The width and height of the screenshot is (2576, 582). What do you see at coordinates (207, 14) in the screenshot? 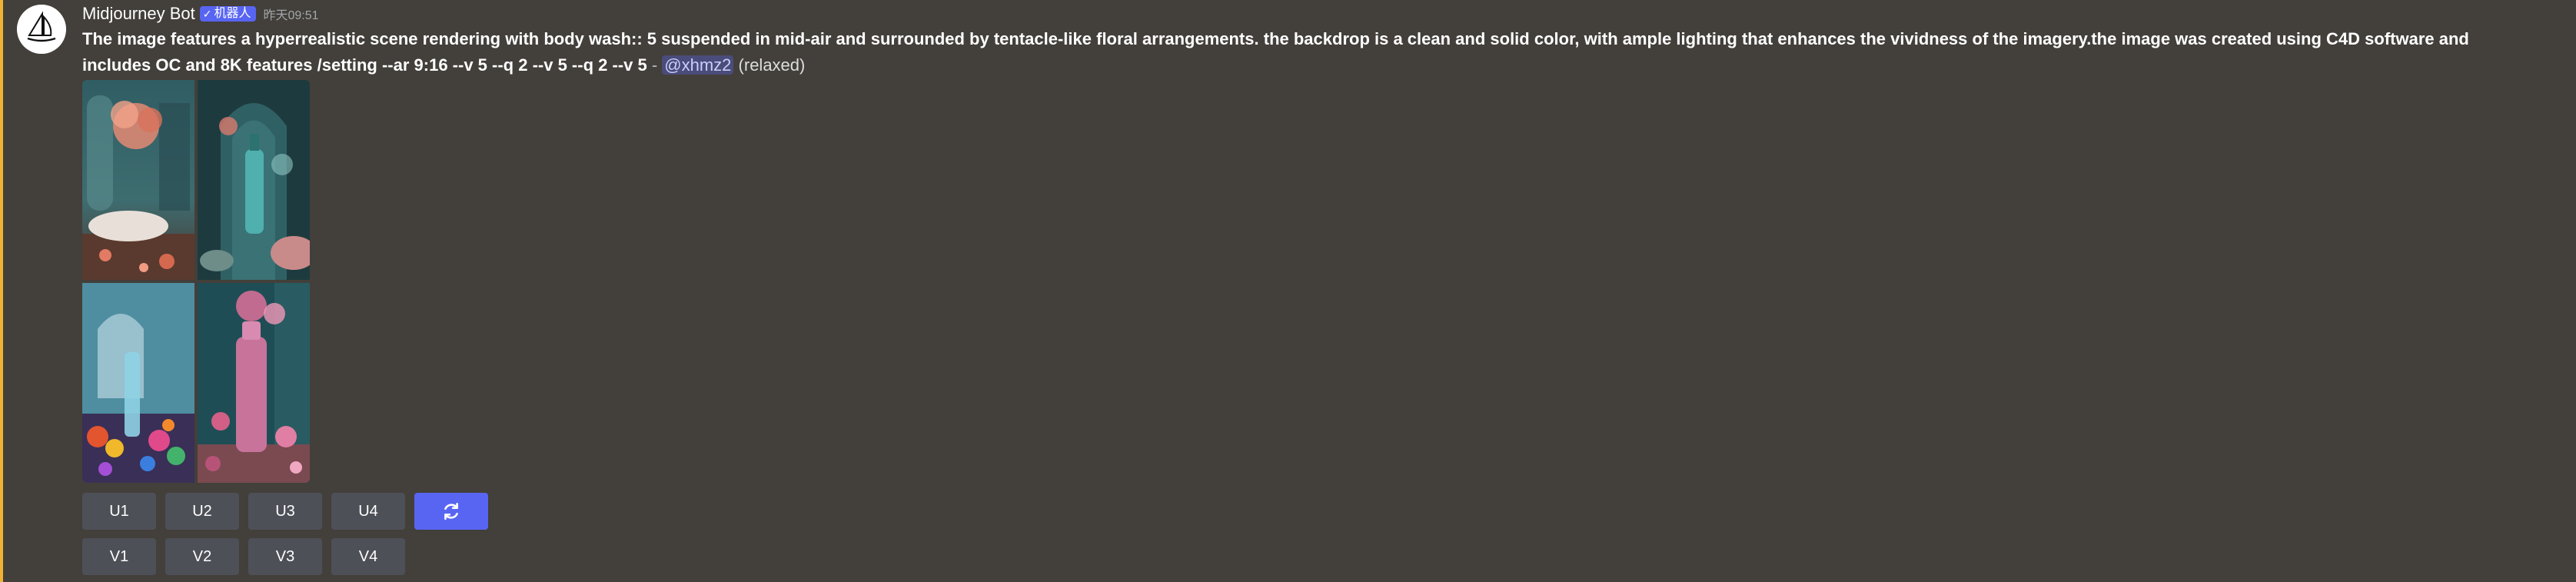
I see `check-icon: ✓` at bounding box center [207, 14].